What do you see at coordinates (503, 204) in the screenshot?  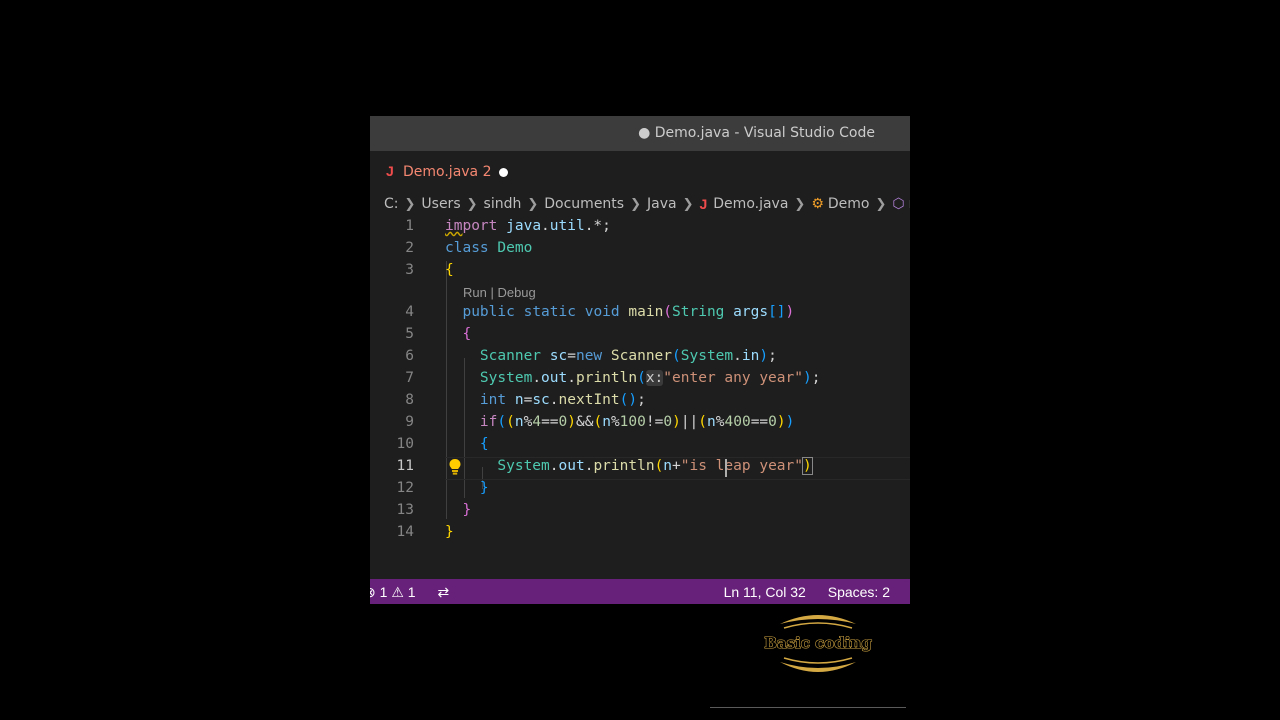 I see `breadcrumb-sindh: sindh` at bounding box center [503, 204].